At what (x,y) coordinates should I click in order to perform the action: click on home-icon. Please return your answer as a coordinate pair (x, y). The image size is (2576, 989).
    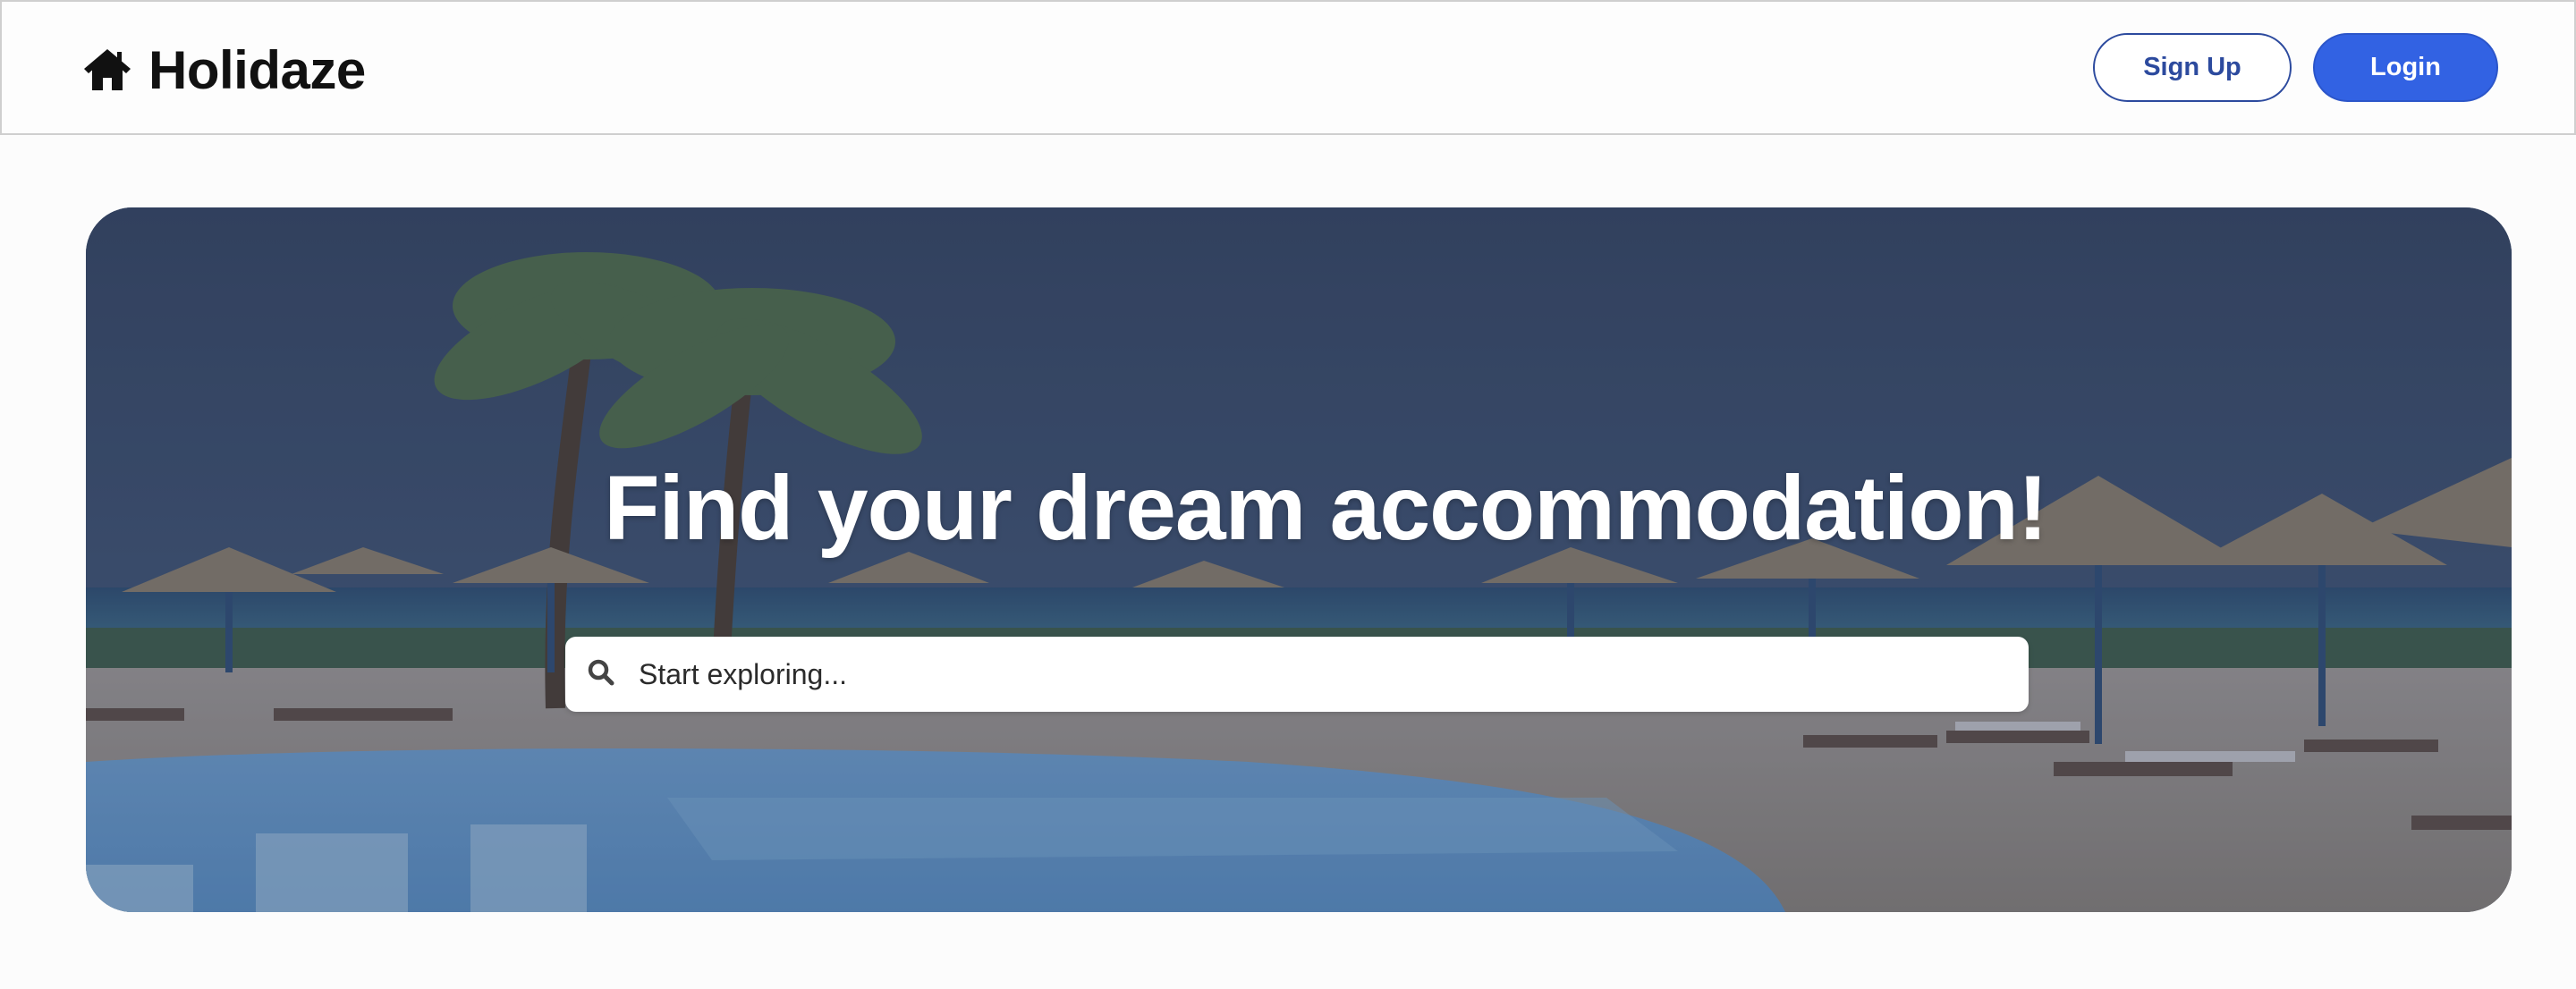
    Looking at the image, I should click on (107, 69).